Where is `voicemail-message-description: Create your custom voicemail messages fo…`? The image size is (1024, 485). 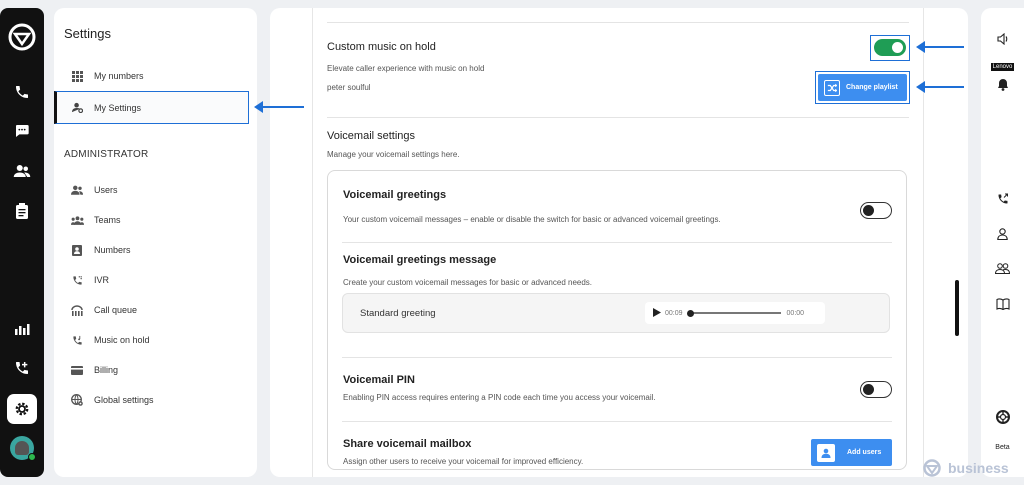 voicemail-message-description: Create your custom voicemail messages fo… is located at coordinates (468, 282).